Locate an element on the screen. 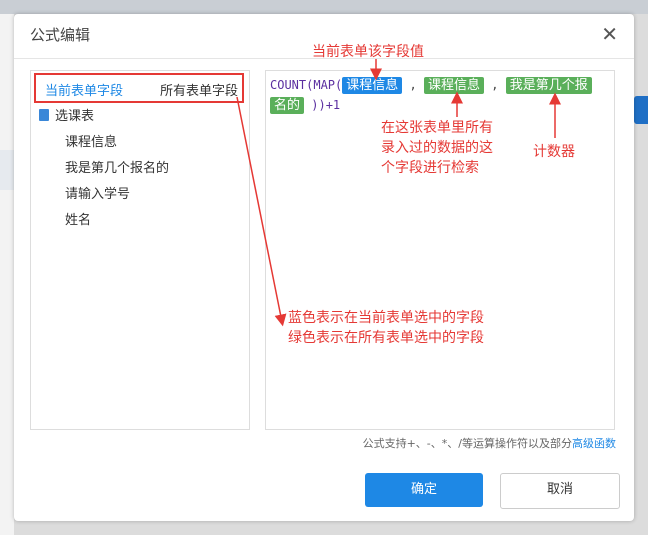 The image size is (648, 535). annotation-legend-green: 绿色表示在所有表单选中的字段 is located at coordinates (386, 338).